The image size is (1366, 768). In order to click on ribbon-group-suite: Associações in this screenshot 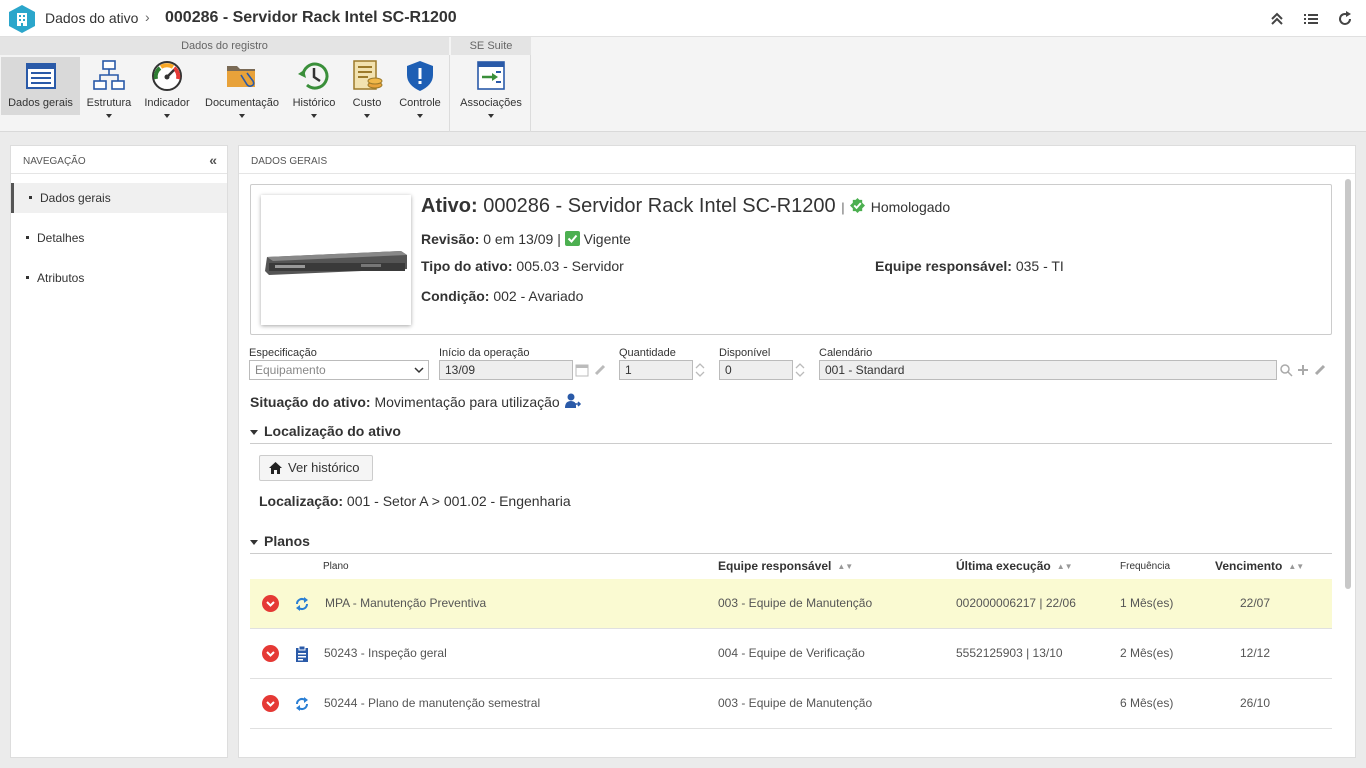, I will do `click(490, 93)`.